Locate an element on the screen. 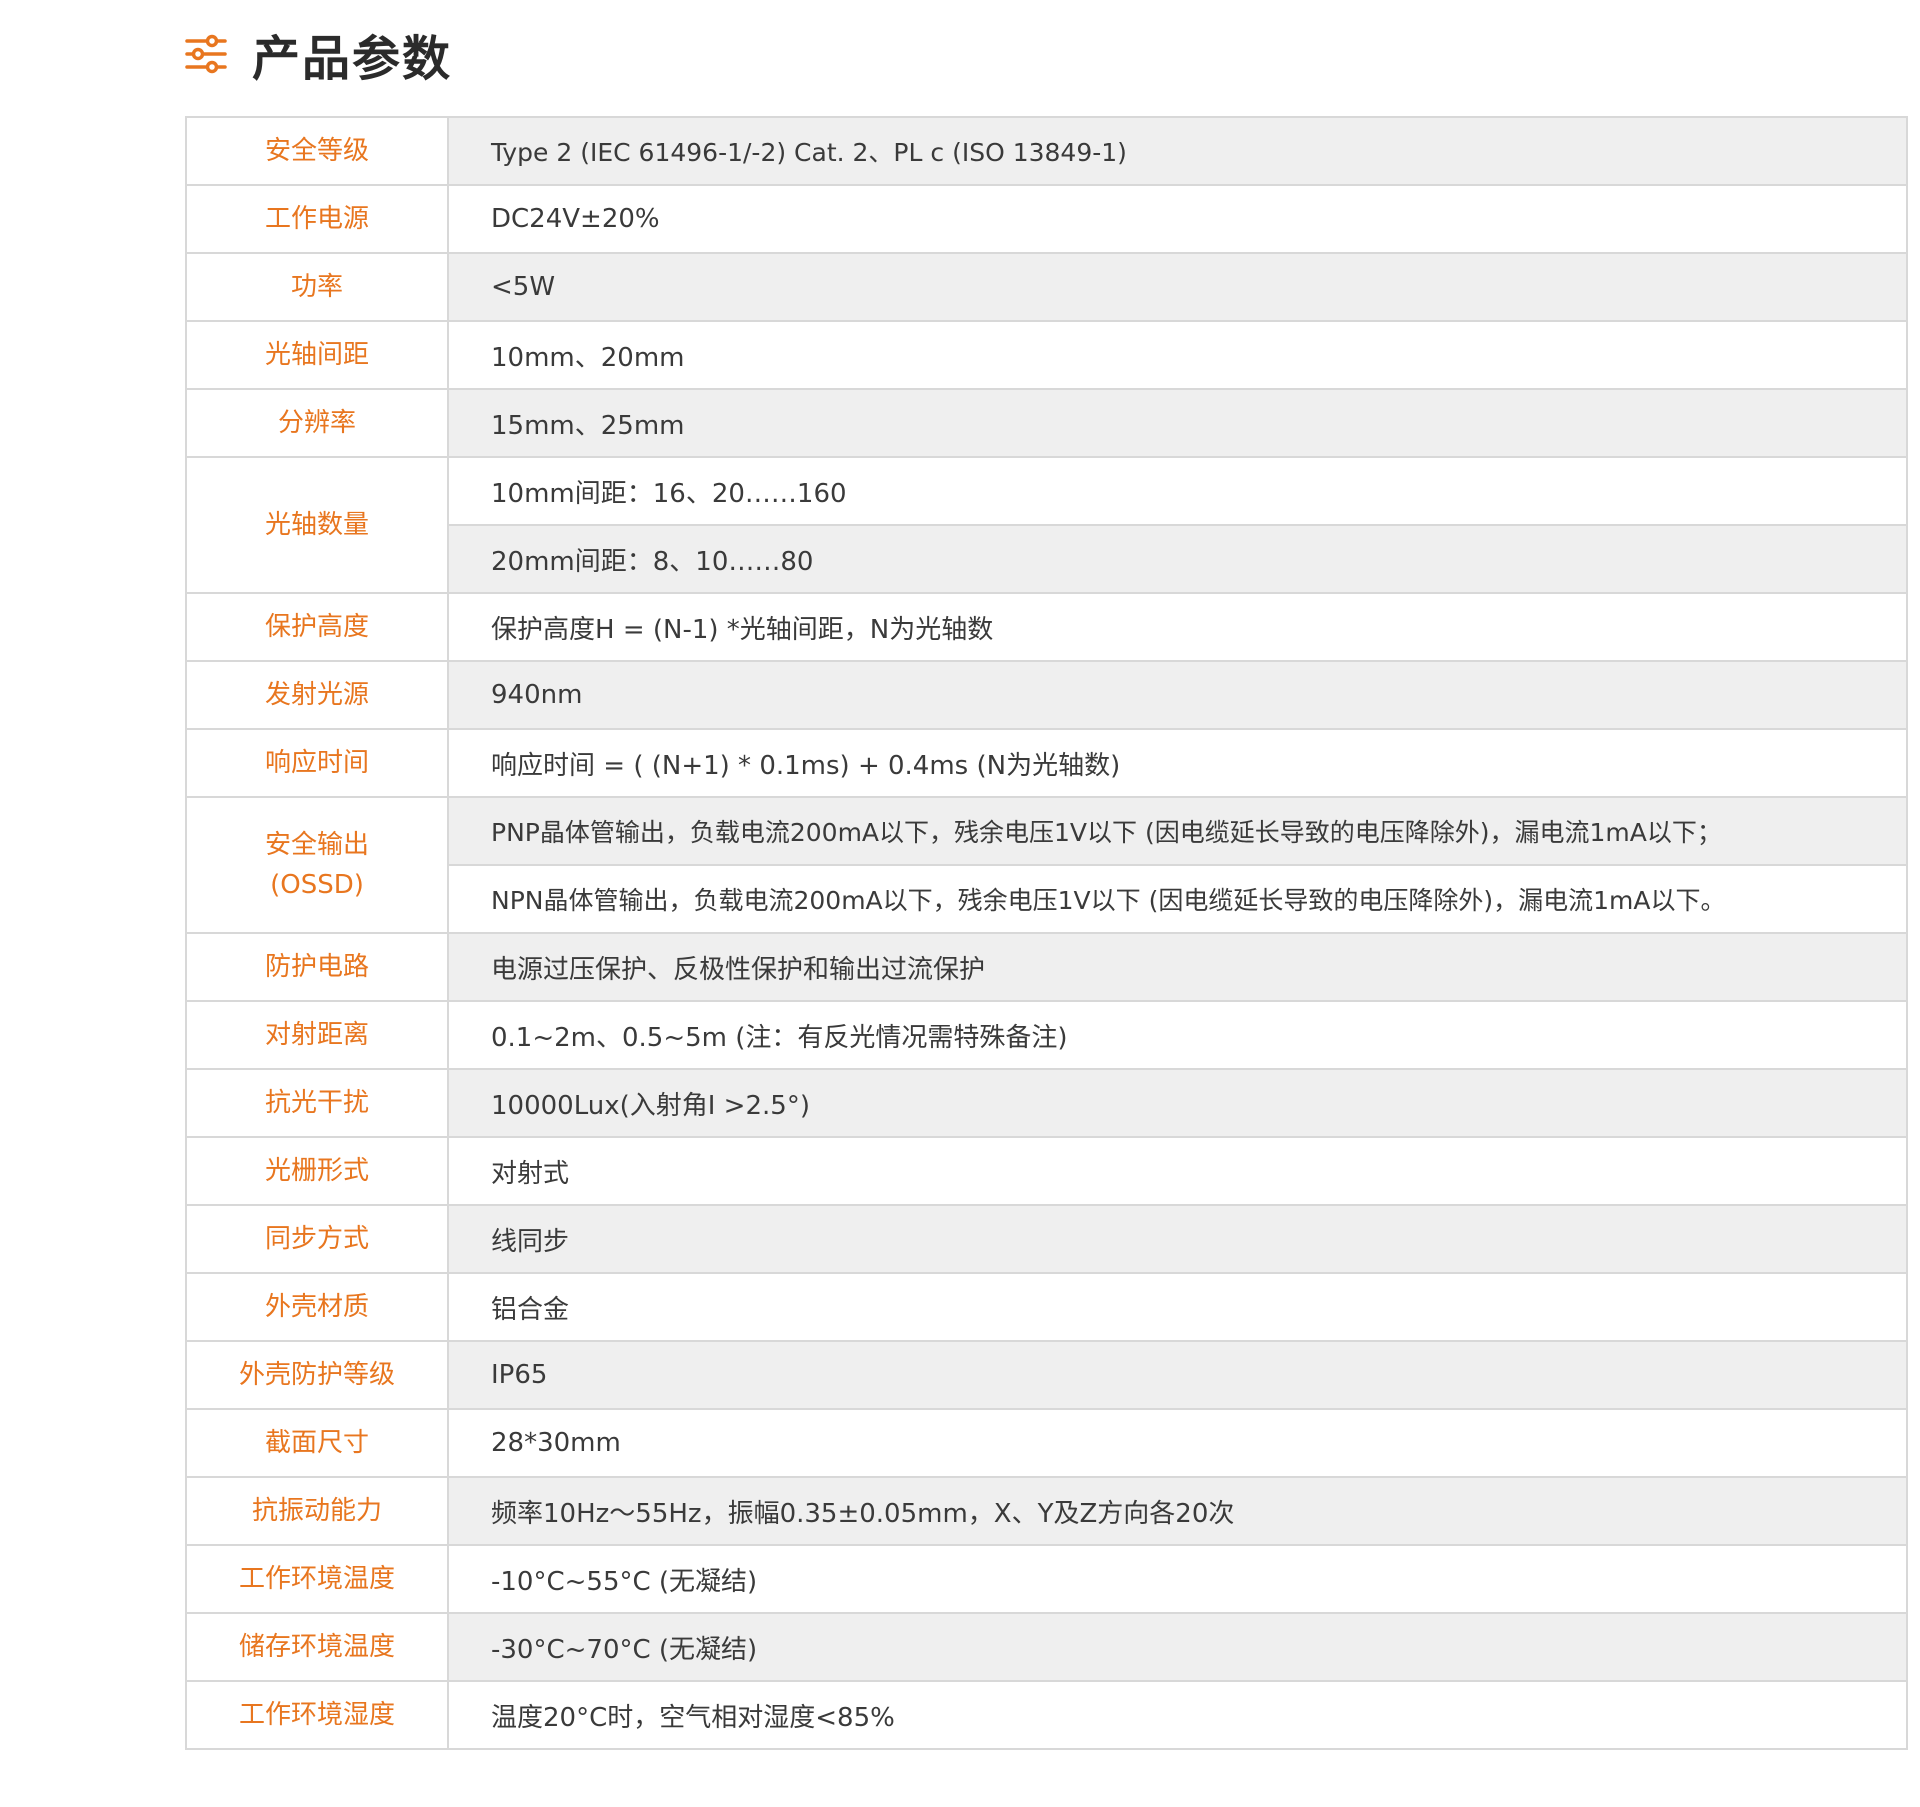 The image size is (1920, 1807). spec-label: 响应时间 is located at coordinates (317, 763).